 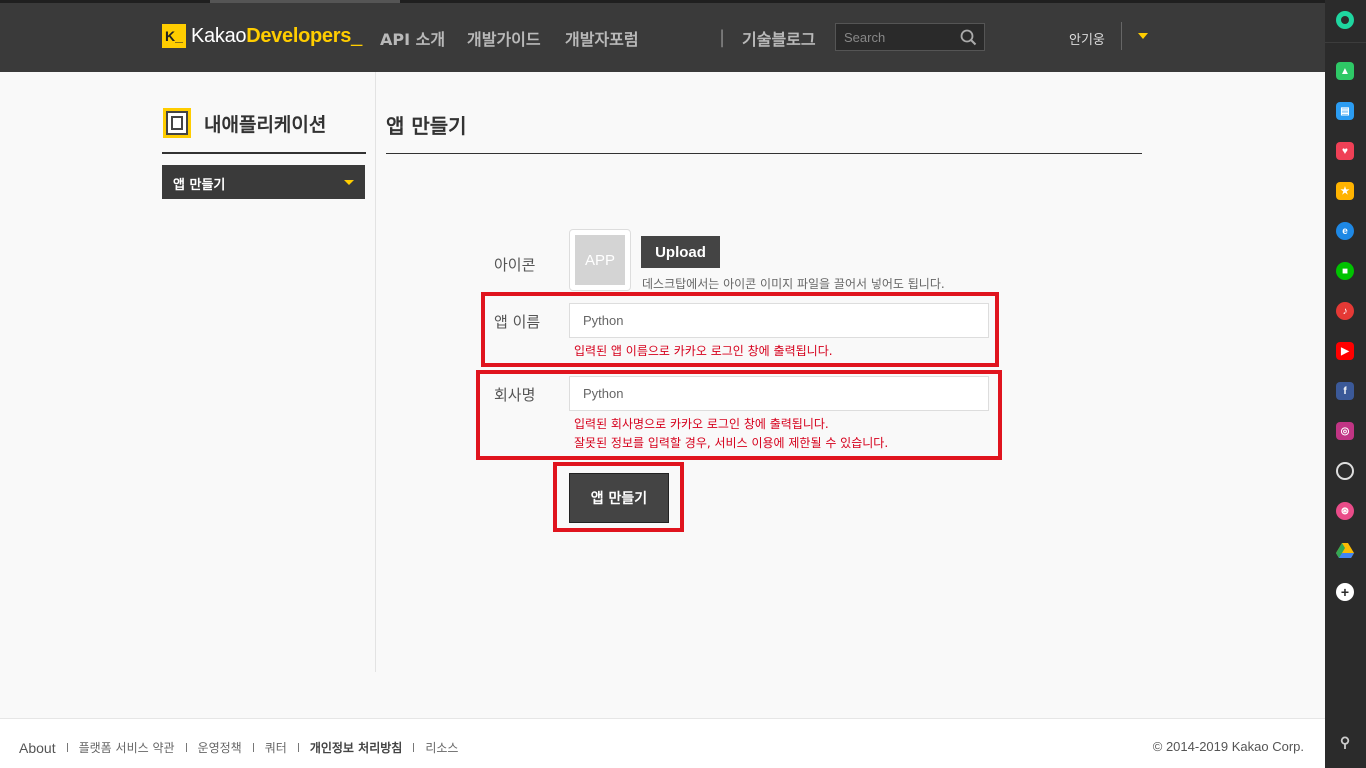 What do you see at coordinates (276, 747) in the screenshot?
I see `footer-link-quota: 쿼터` at bounding box center [276, 747].